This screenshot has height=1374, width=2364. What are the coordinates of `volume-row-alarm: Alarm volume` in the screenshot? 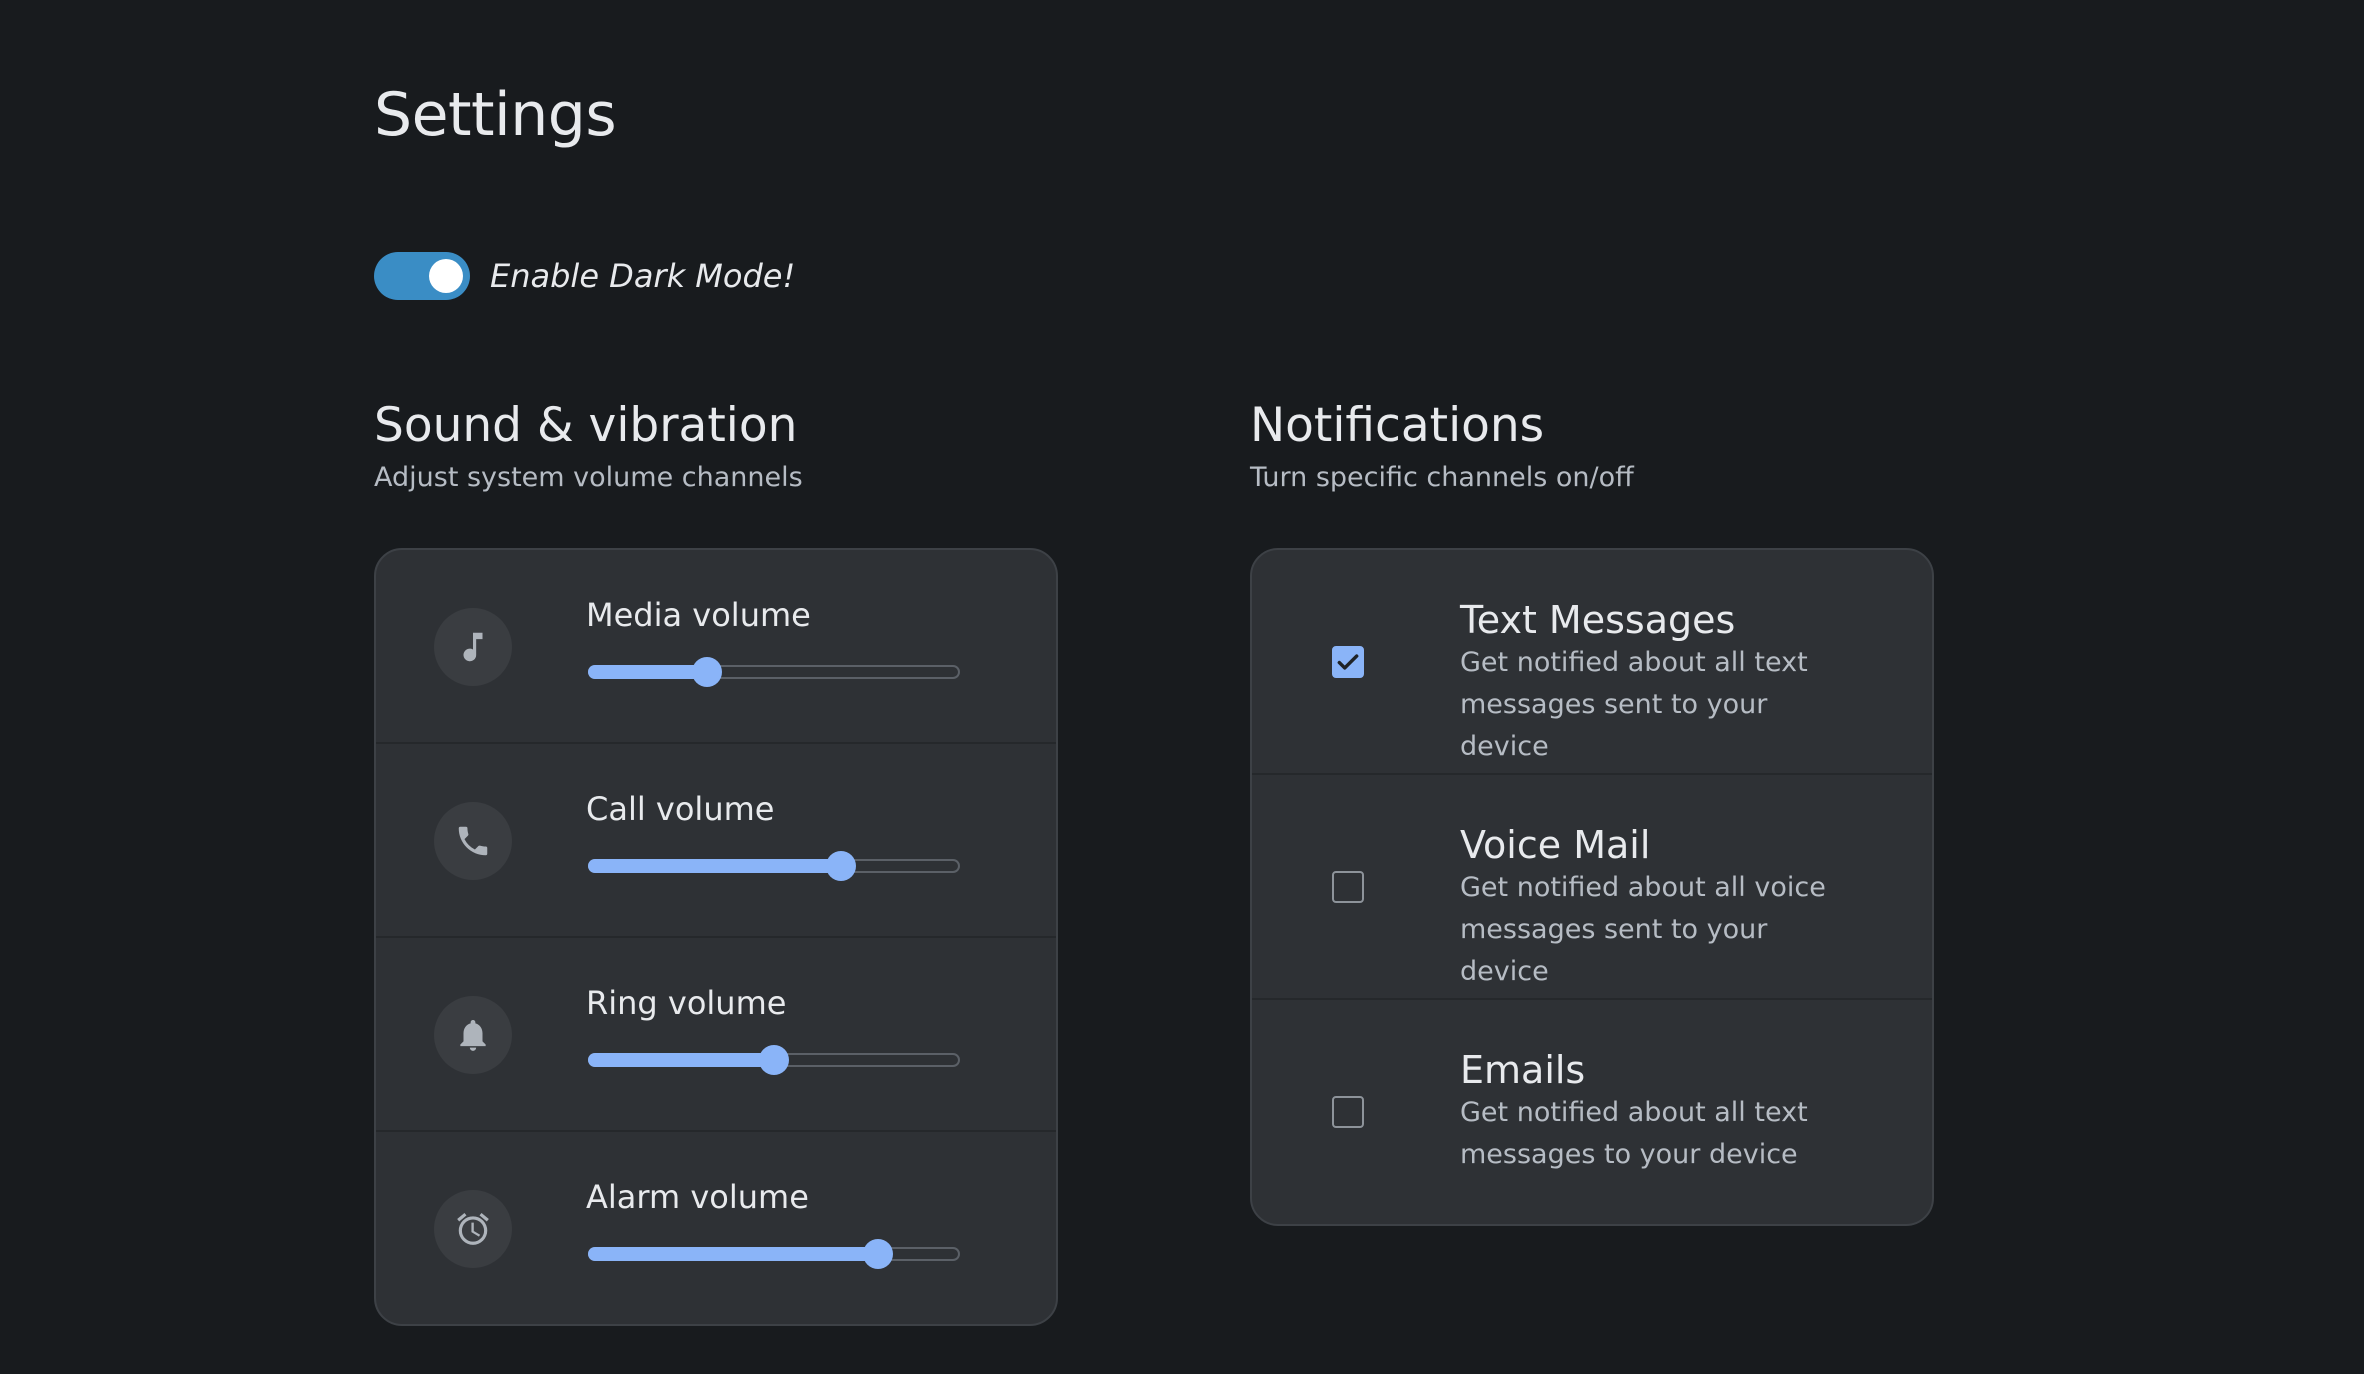 It's located at (716, 1228).